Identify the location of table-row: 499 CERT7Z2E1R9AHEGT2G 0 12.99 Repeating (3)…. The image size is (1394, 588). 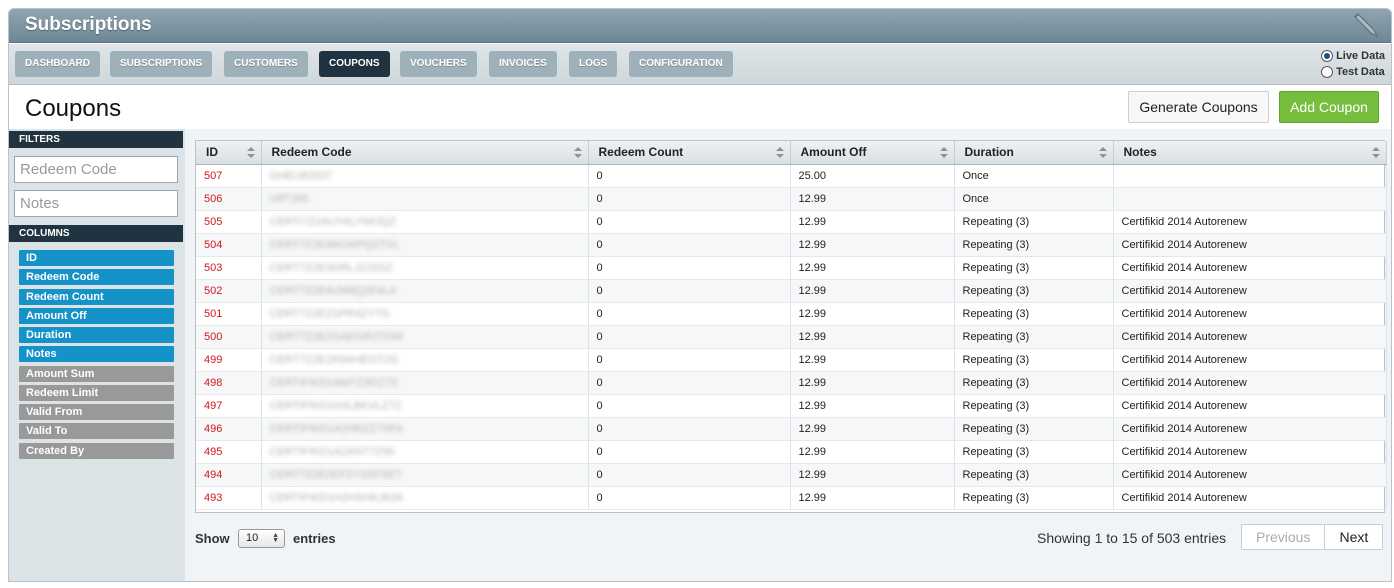
(791, 360).